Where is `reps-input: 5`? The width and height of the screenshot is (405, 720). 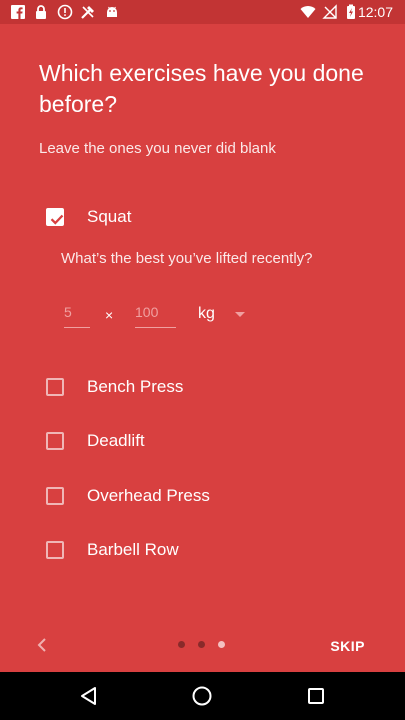
reps-input: 5 is located at coordinates (77, 314).